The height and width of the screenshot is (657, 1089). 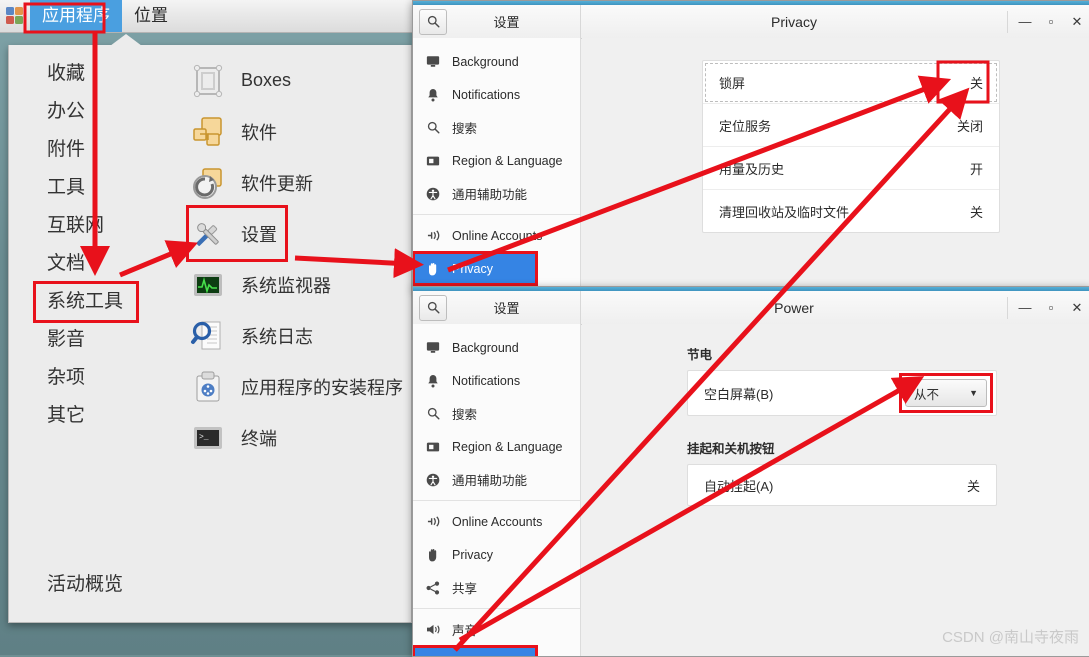 I want to click on gnome-top-panel: 应用程序 位置, so click(x=206, y=16).